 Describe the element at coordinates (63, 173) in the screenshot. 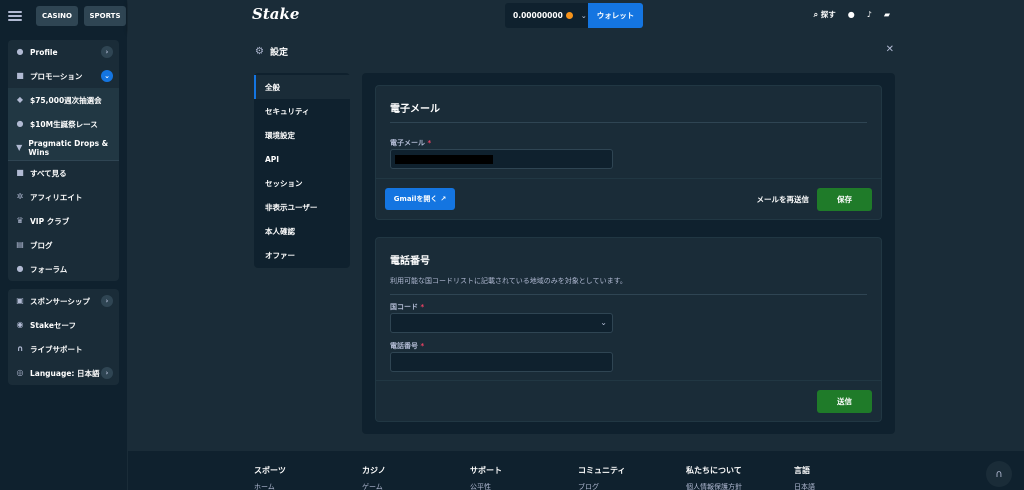

I see `sidebar-item-view-all: ■ すべて見る` at that location.